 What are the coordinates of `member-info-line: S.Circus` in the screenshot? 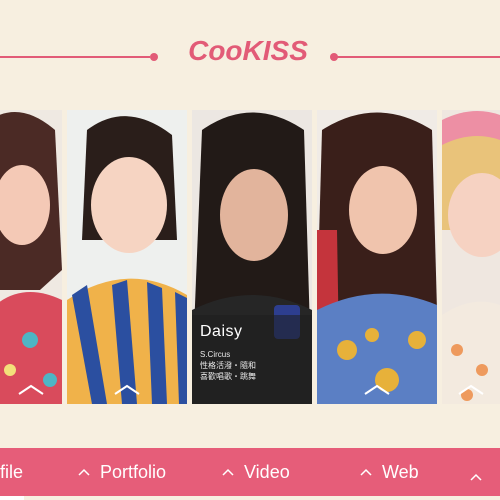 It's located at (215, 354).